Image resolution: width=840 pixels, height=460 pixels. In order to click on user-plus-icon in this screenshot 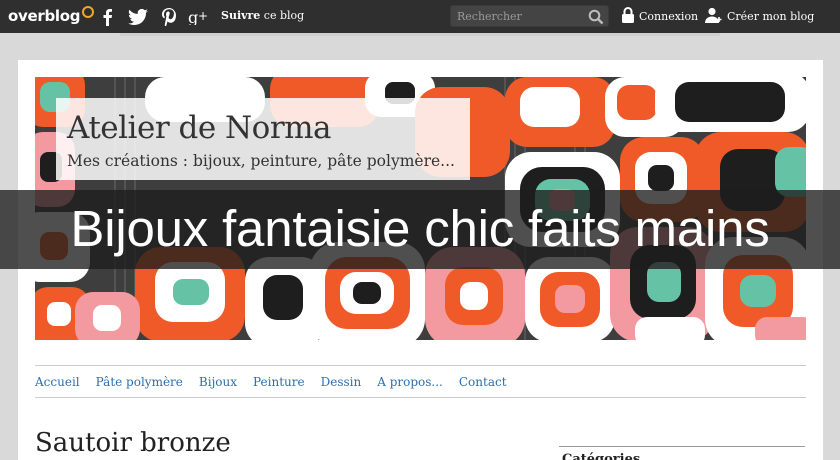, I will do `click(714, 16)`.